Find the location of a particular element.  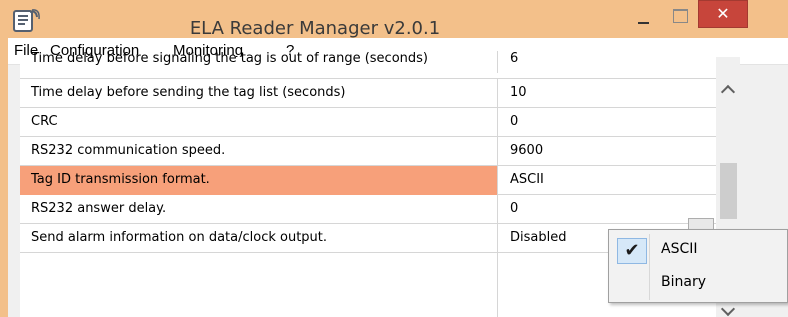

scroll-down-arrow-icon is located at coordinates (728, 310).